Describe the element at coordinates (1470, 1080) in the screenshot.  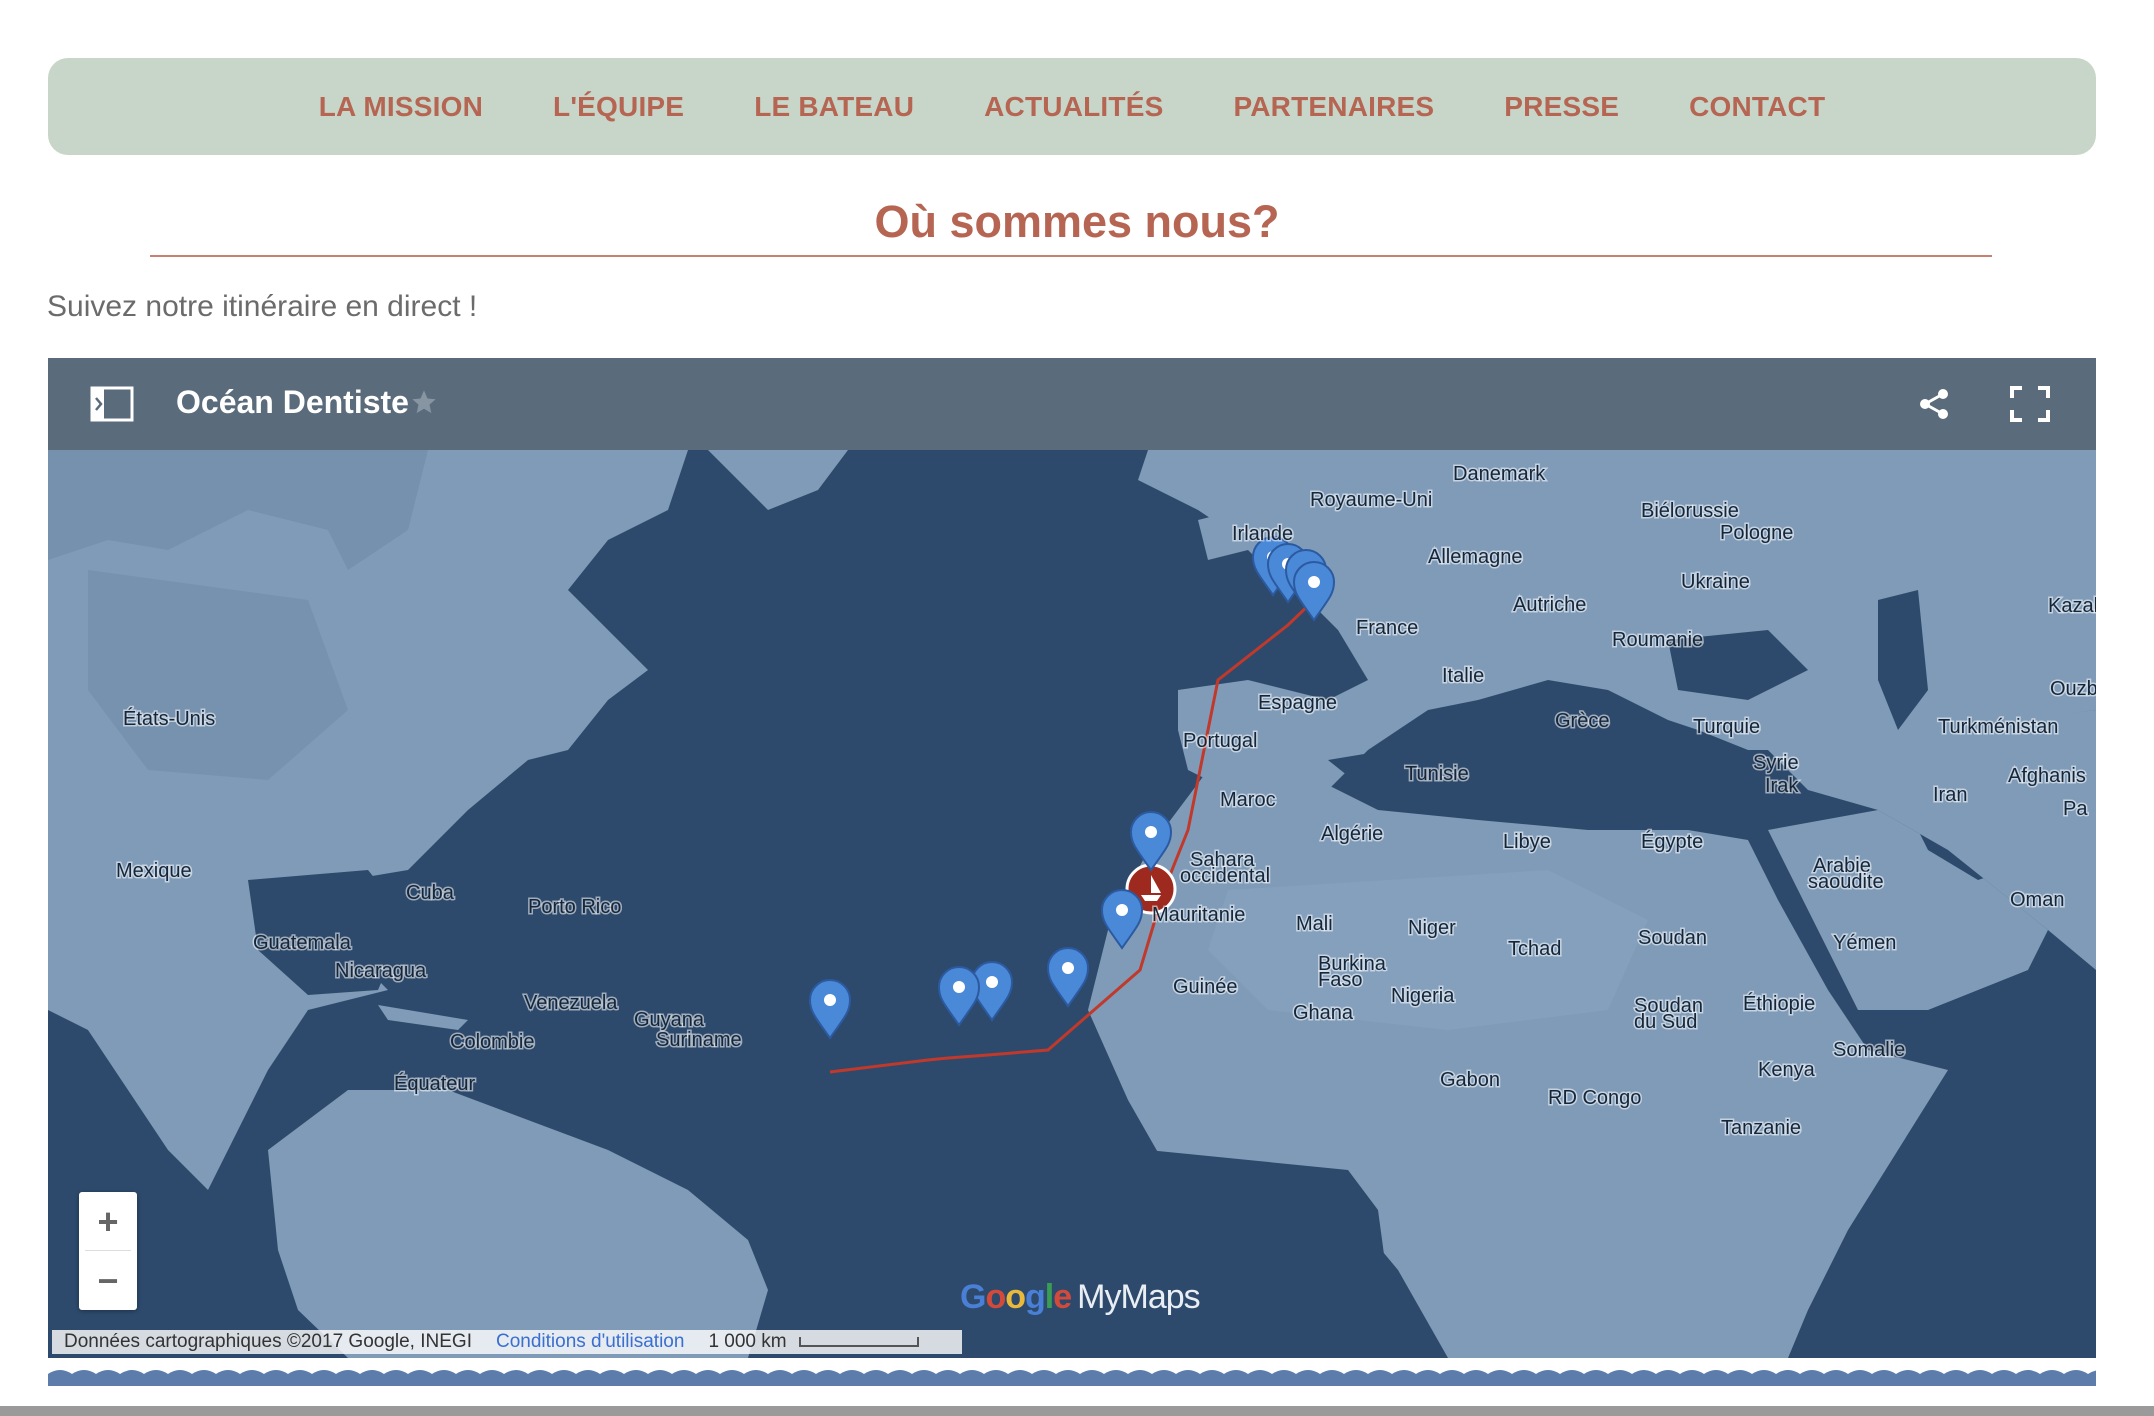
I see `map-label: Gabon` at that location.